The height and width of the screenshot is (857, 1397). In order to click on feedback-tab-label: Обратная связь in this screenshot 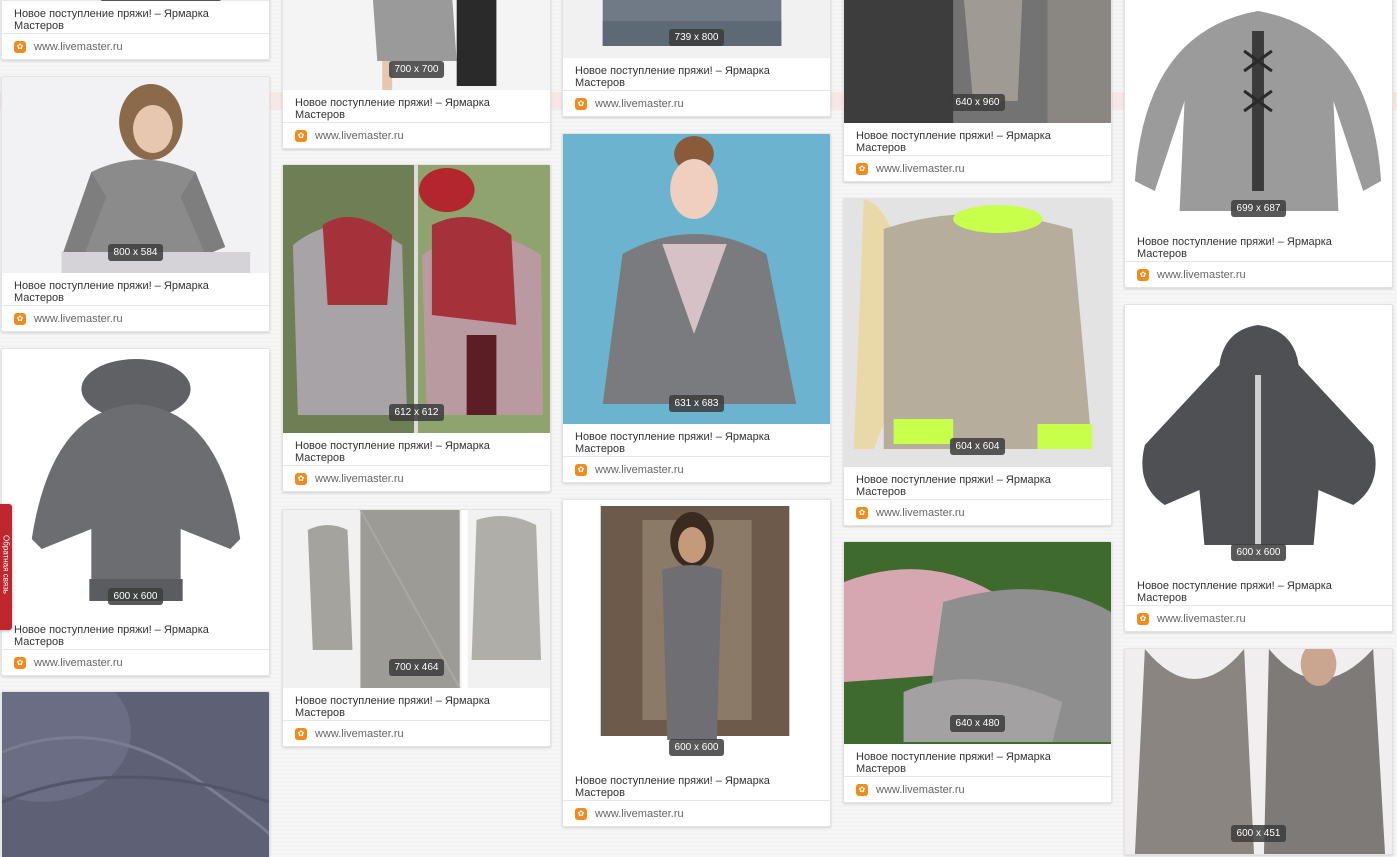, I will do `click(6, 564)`.